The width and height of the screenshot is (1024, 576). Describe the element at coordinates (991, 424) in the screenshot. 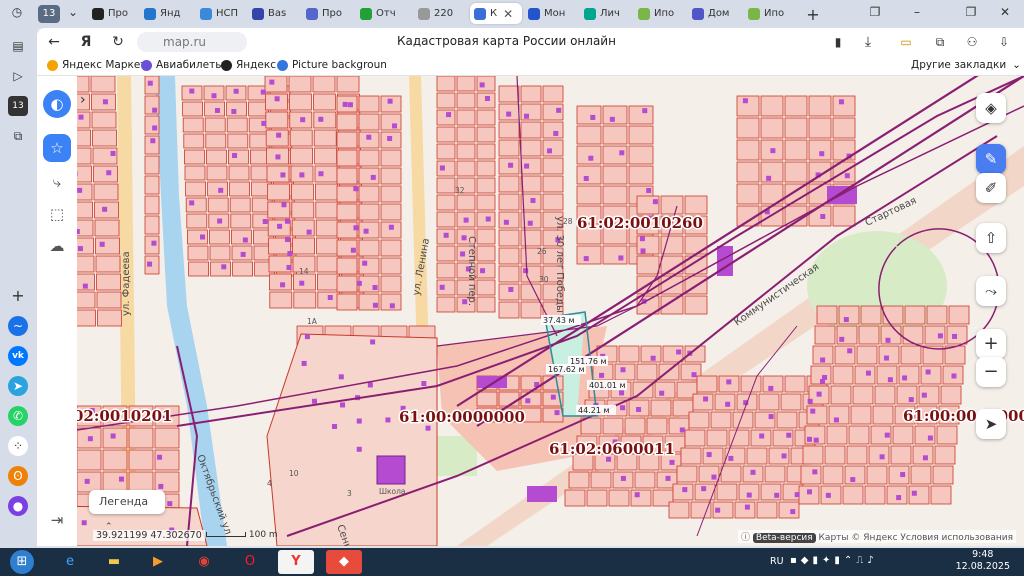

I see `locate-me-icon: ➤` at that location.